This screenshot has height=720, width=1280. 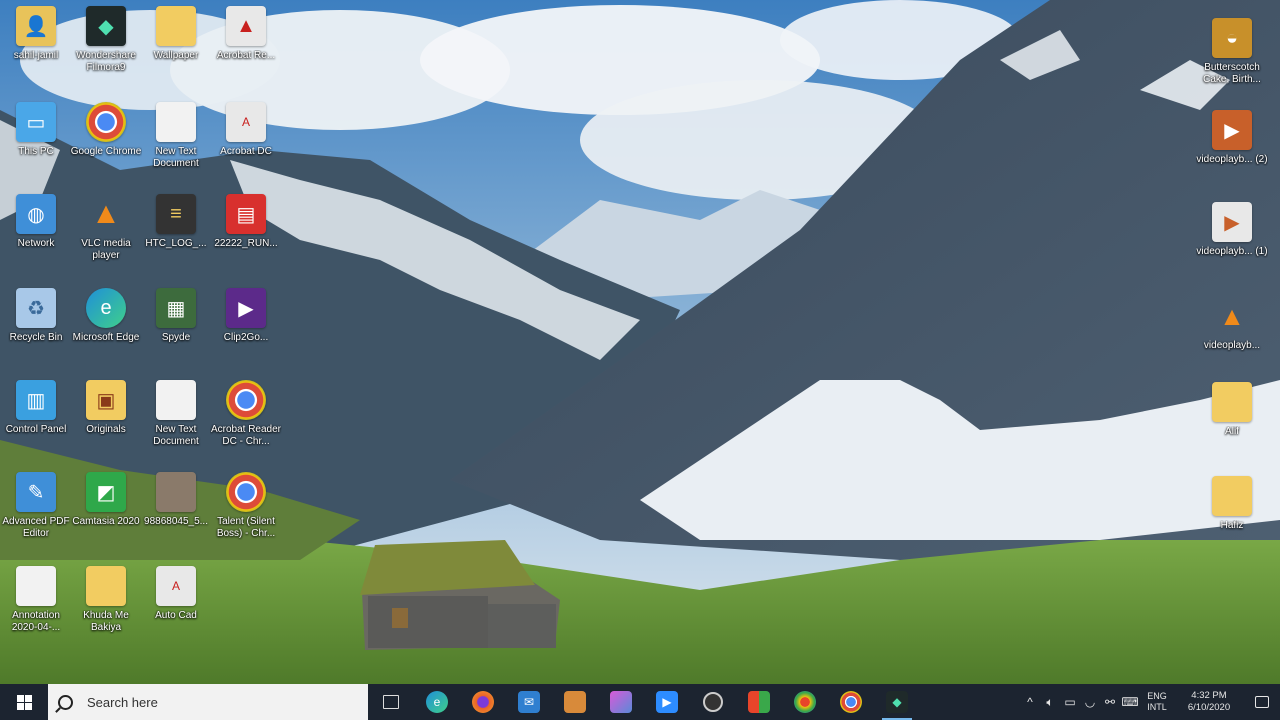 What do you see at coordinates (1262, 702) in the screenshot?
I see `notification-center-button` at bounding box center [1262, 702].